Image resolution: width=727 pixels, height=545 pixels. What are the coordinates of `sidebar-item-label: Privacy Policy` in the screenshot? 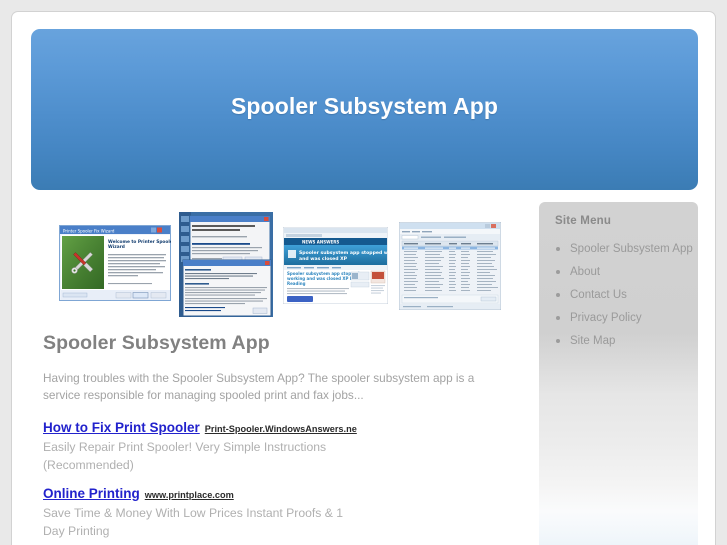 It's located at (606, 317).